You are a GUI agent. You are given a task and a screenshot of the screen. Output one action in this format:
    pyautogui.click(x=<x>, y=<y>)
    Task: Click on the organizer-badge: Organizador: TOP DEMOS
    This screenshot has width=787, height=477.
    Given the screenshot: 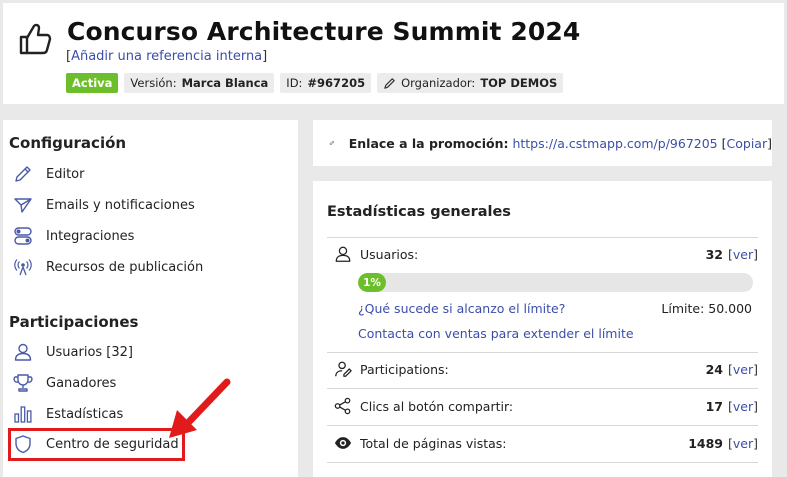 What is the action you would take?
    pyautogui.click(x=470, y=83)
    